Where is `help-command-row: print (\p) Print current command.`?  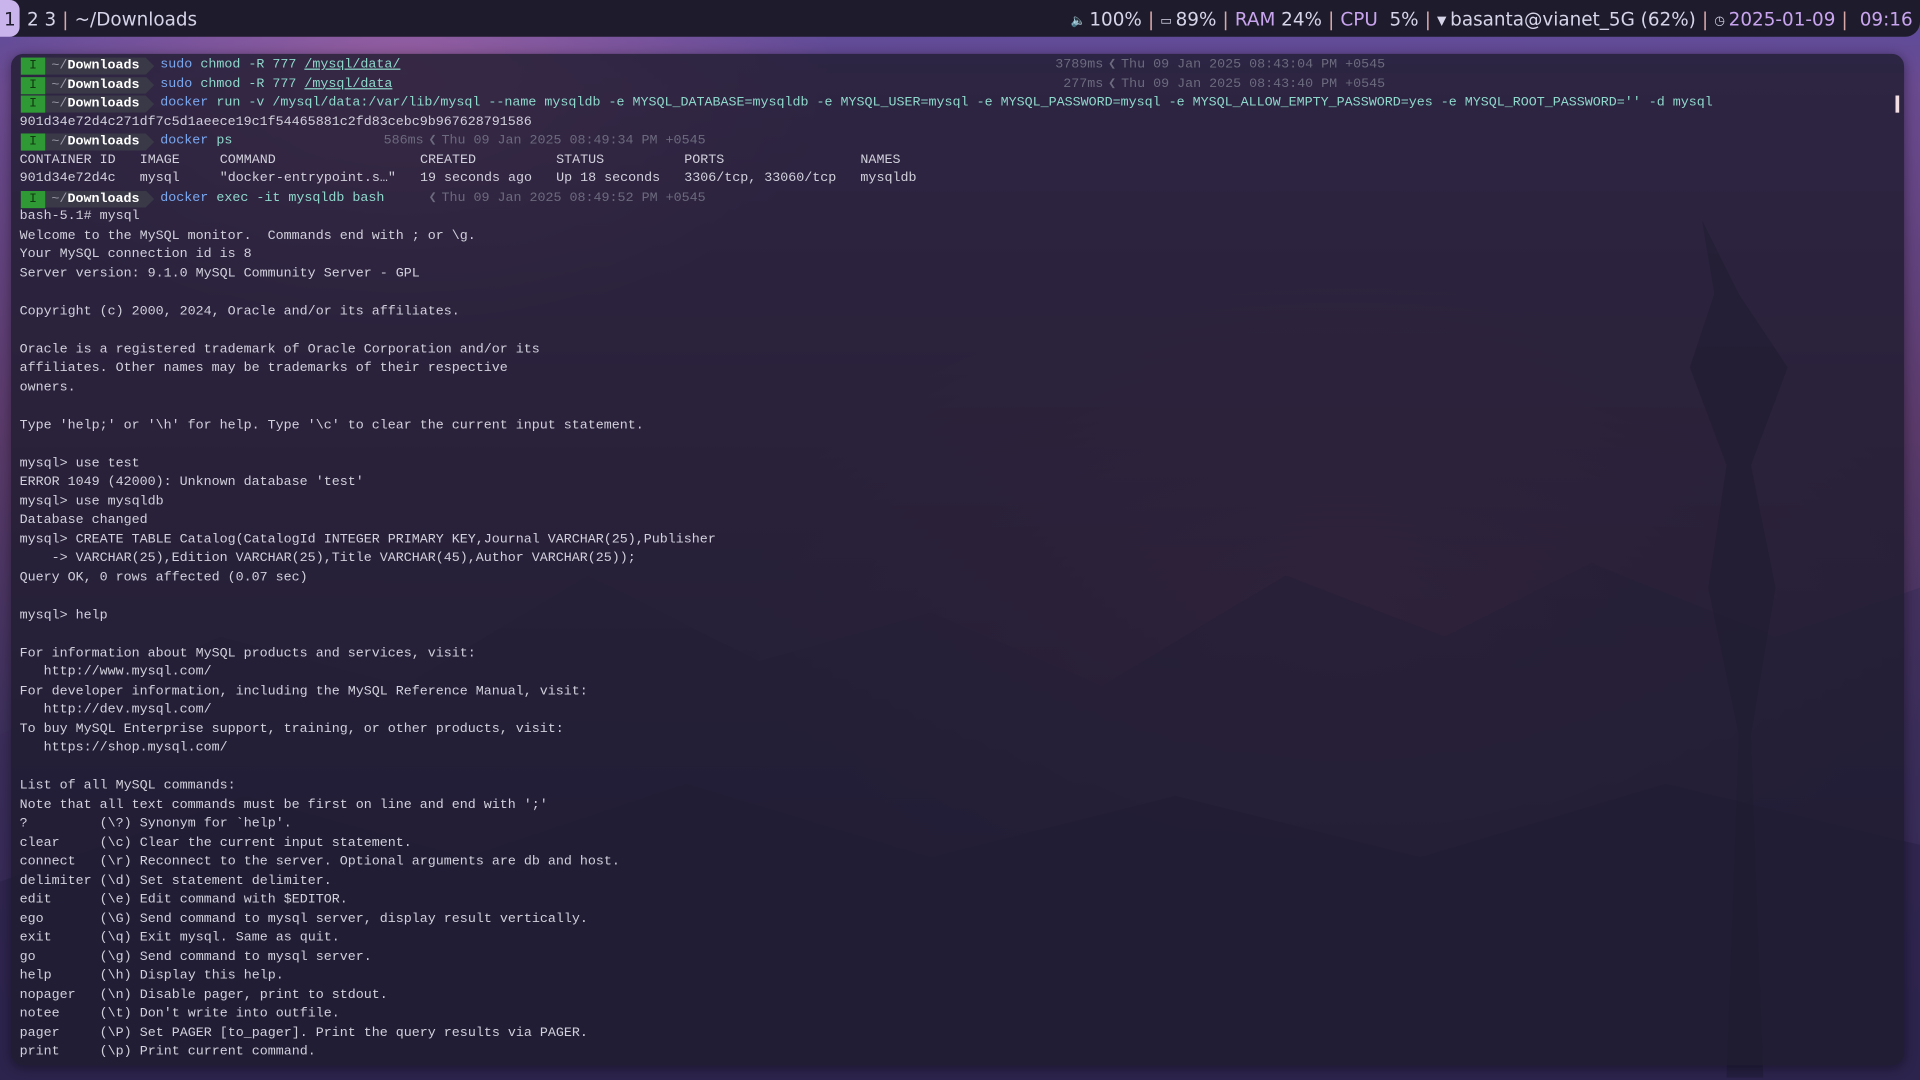
help-command-row: print (\p) Print current command. is located at coordinates (956, 1052).